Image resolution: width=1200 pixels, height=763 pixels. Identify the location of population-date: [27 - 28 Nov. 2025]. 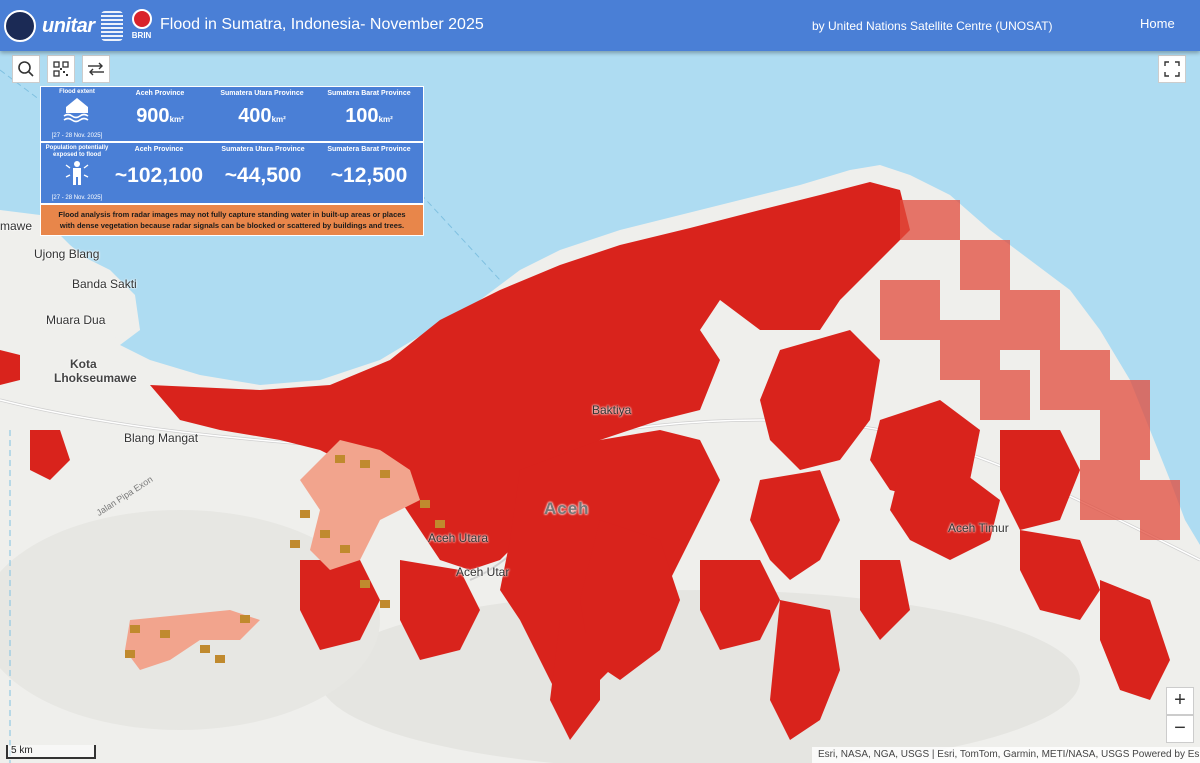
(77, 198).